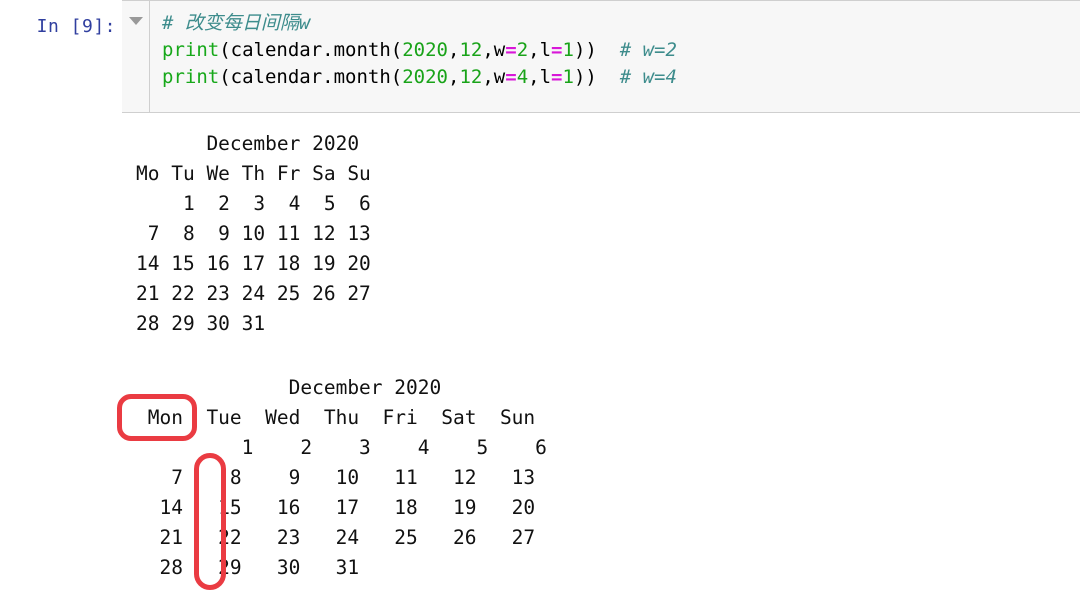 The image size is (1080, 613). What do you see at coordinates (522, 77) in the screenshot?
I see `code-token-num: 4` at bounding box center [522, 77].